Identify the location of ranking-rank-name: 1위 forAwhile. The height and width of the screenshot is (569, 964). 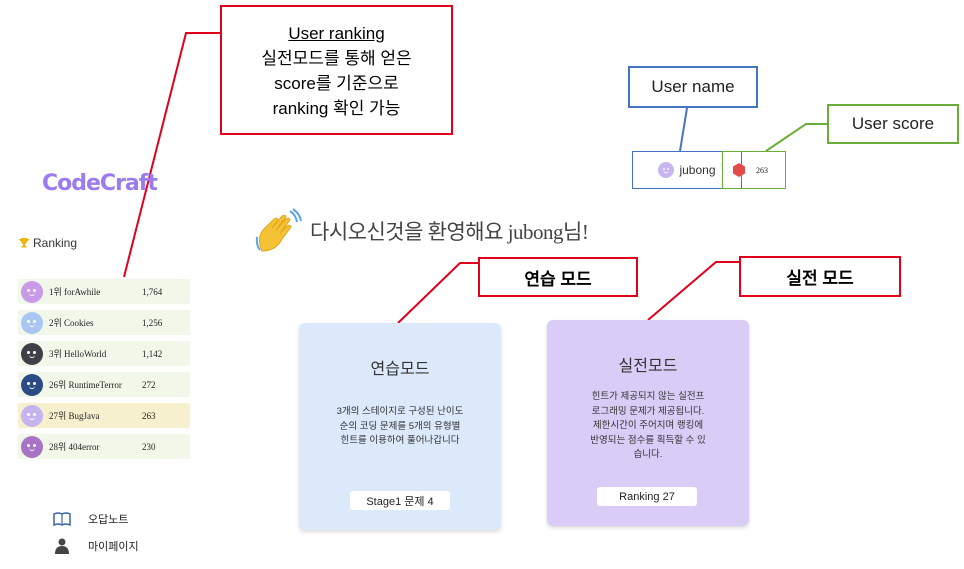
(75, 292).